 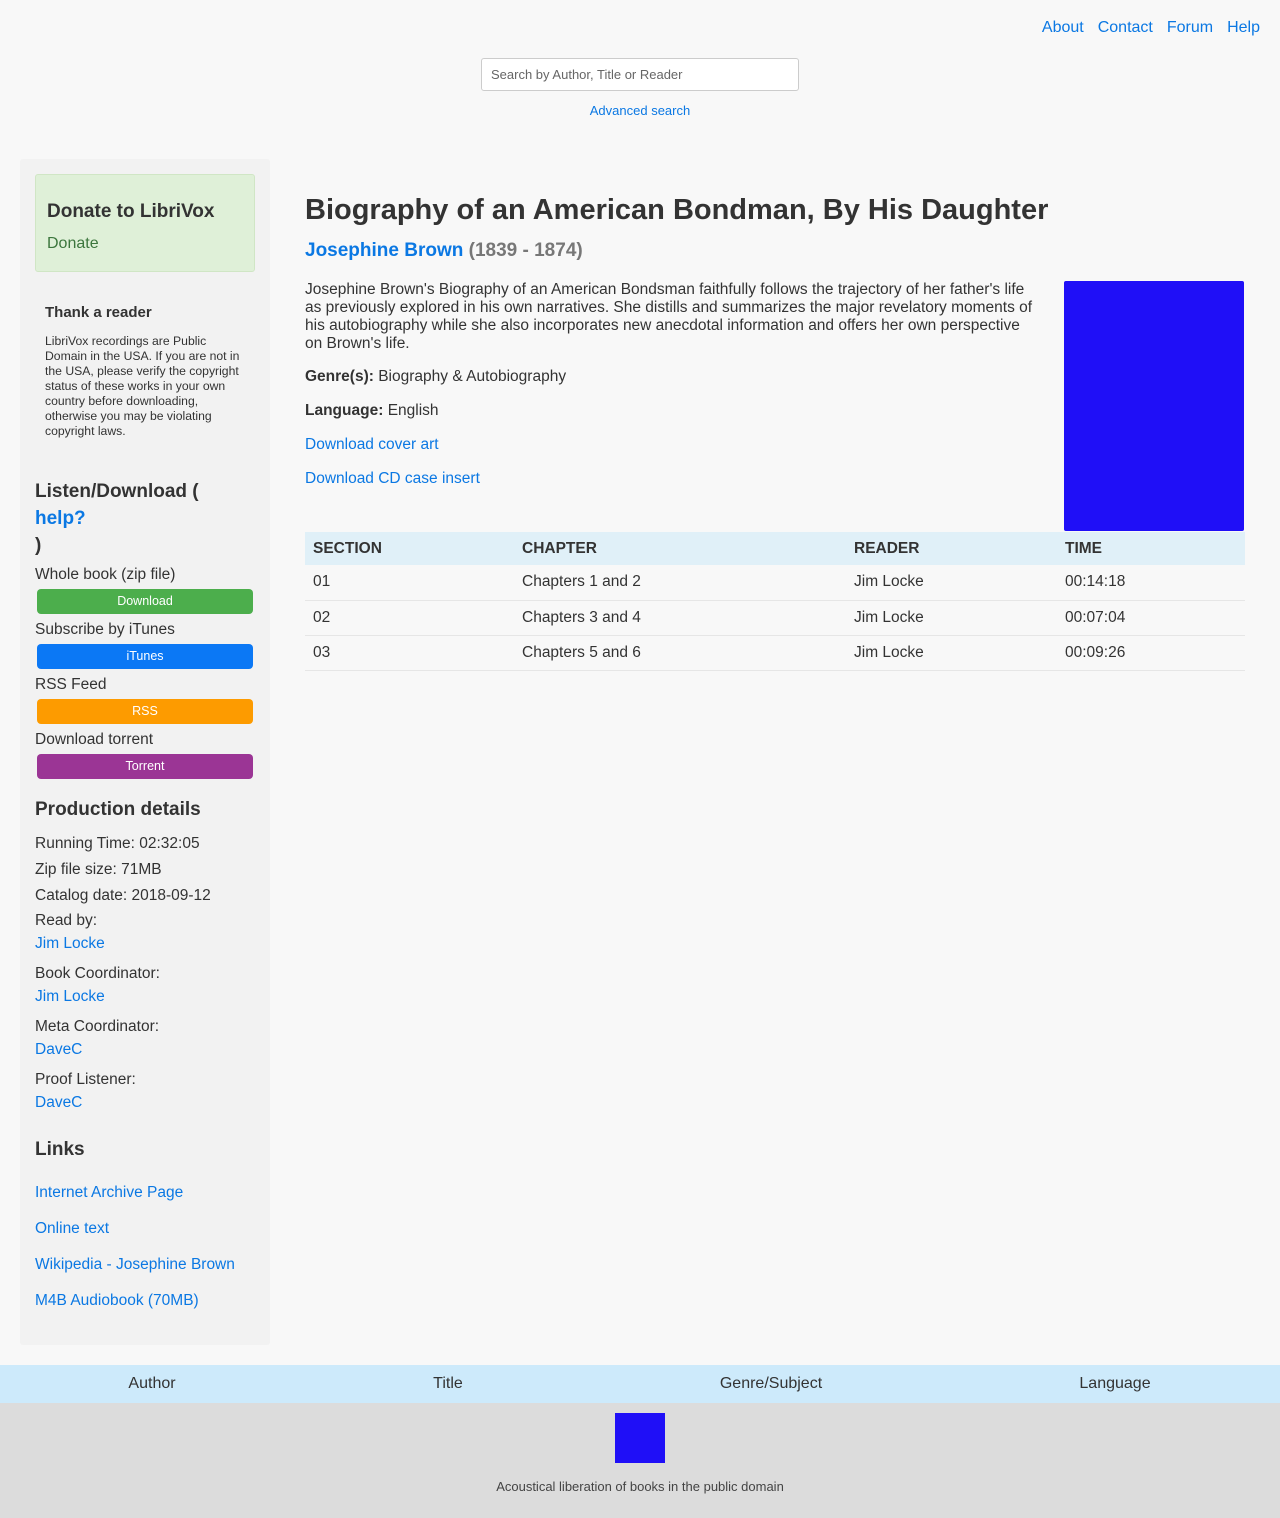 What do you see at coordinates (640, 1384) in the screenshot?
I see `browse-bar: Author Title Genre/Subject Language` at bounding box center [640, 1384].